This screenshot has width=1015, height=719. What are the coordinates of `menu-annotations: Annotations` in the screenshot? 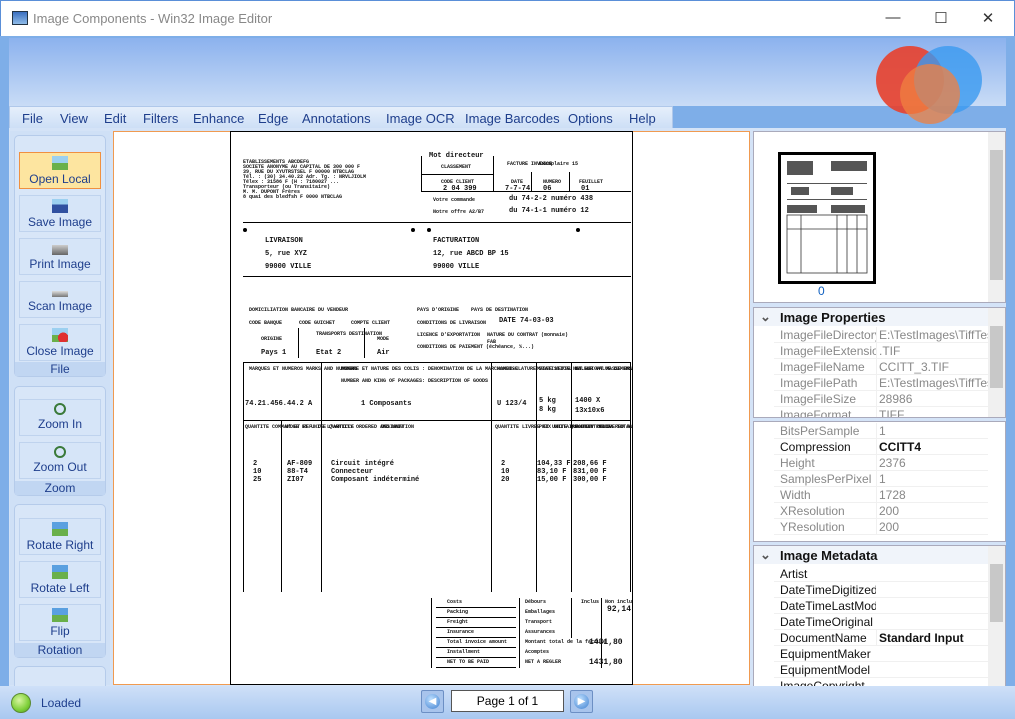 It's located at (336, 118).